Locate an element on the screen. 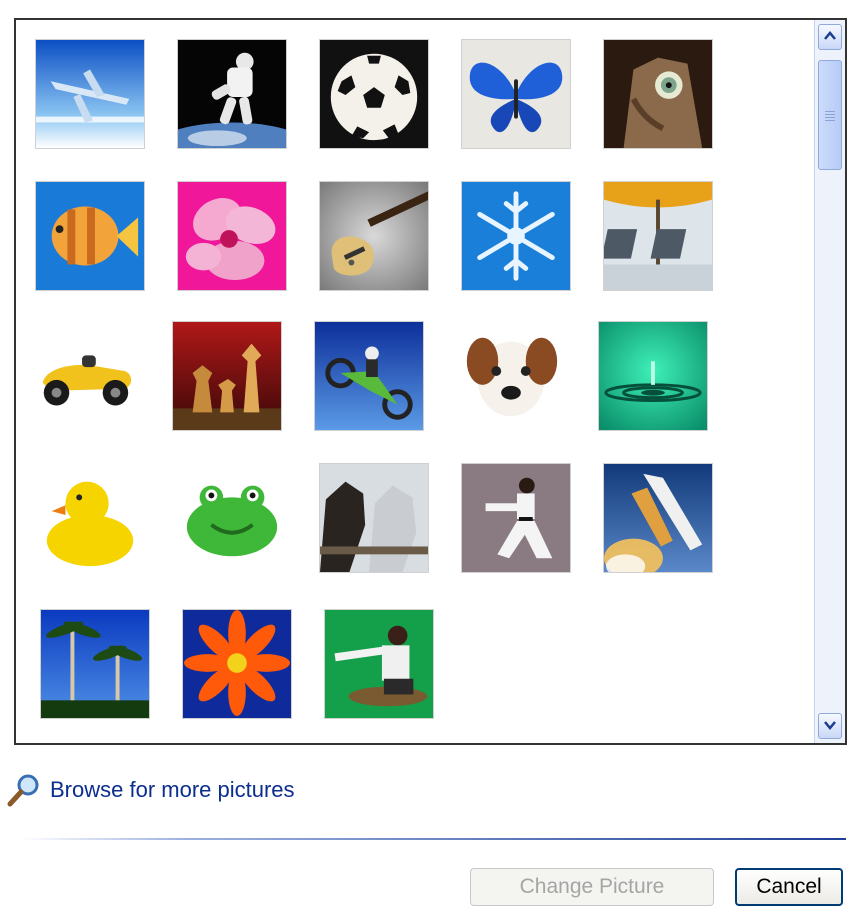 This screenshot has height=909, width=849. water-drop-icon is located at coordinates (653, 376).